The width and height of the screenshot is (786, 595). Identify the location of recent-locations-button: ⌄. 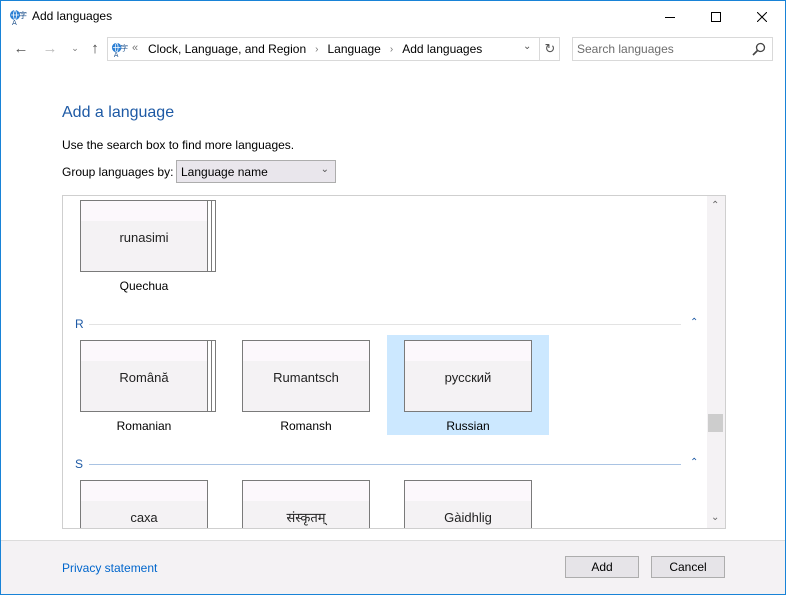
(75, 48).